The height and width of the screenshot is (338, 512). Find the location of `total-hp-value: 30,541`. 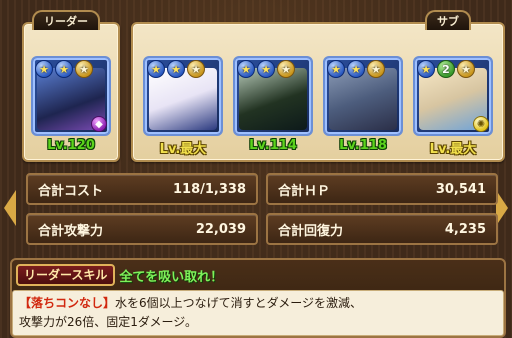

total-hp-value: 30,541 is located at coordinates (460, 189).